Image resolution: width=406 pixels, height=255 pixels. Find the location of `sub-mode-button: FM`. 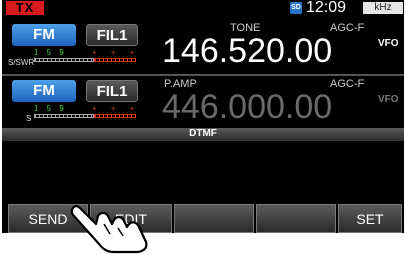

sub-mode-button: FM is located at coordinates (44, 91).